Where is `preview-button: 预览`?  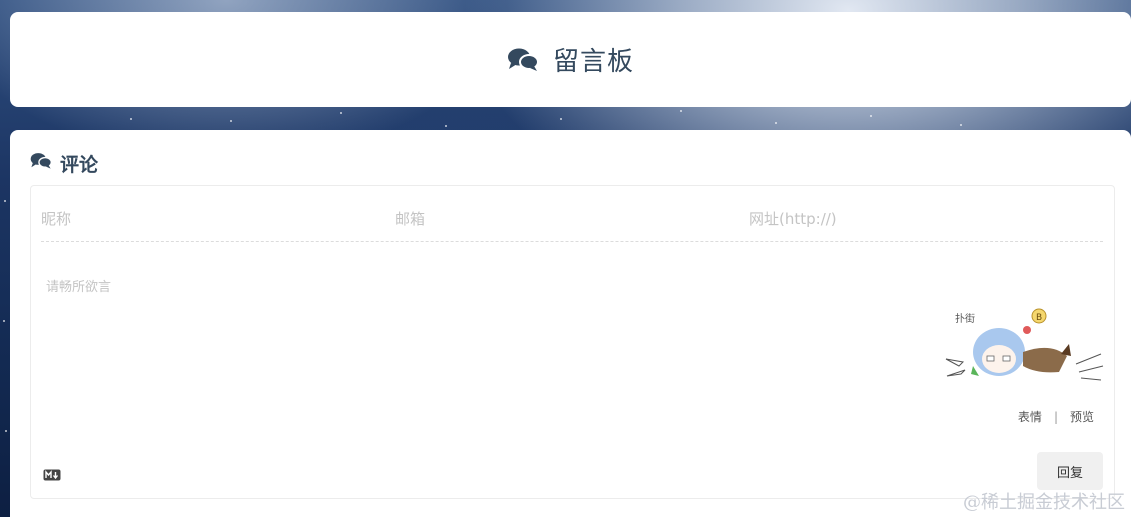 preview-button: 预览 is located at coordinates (1082, 416).